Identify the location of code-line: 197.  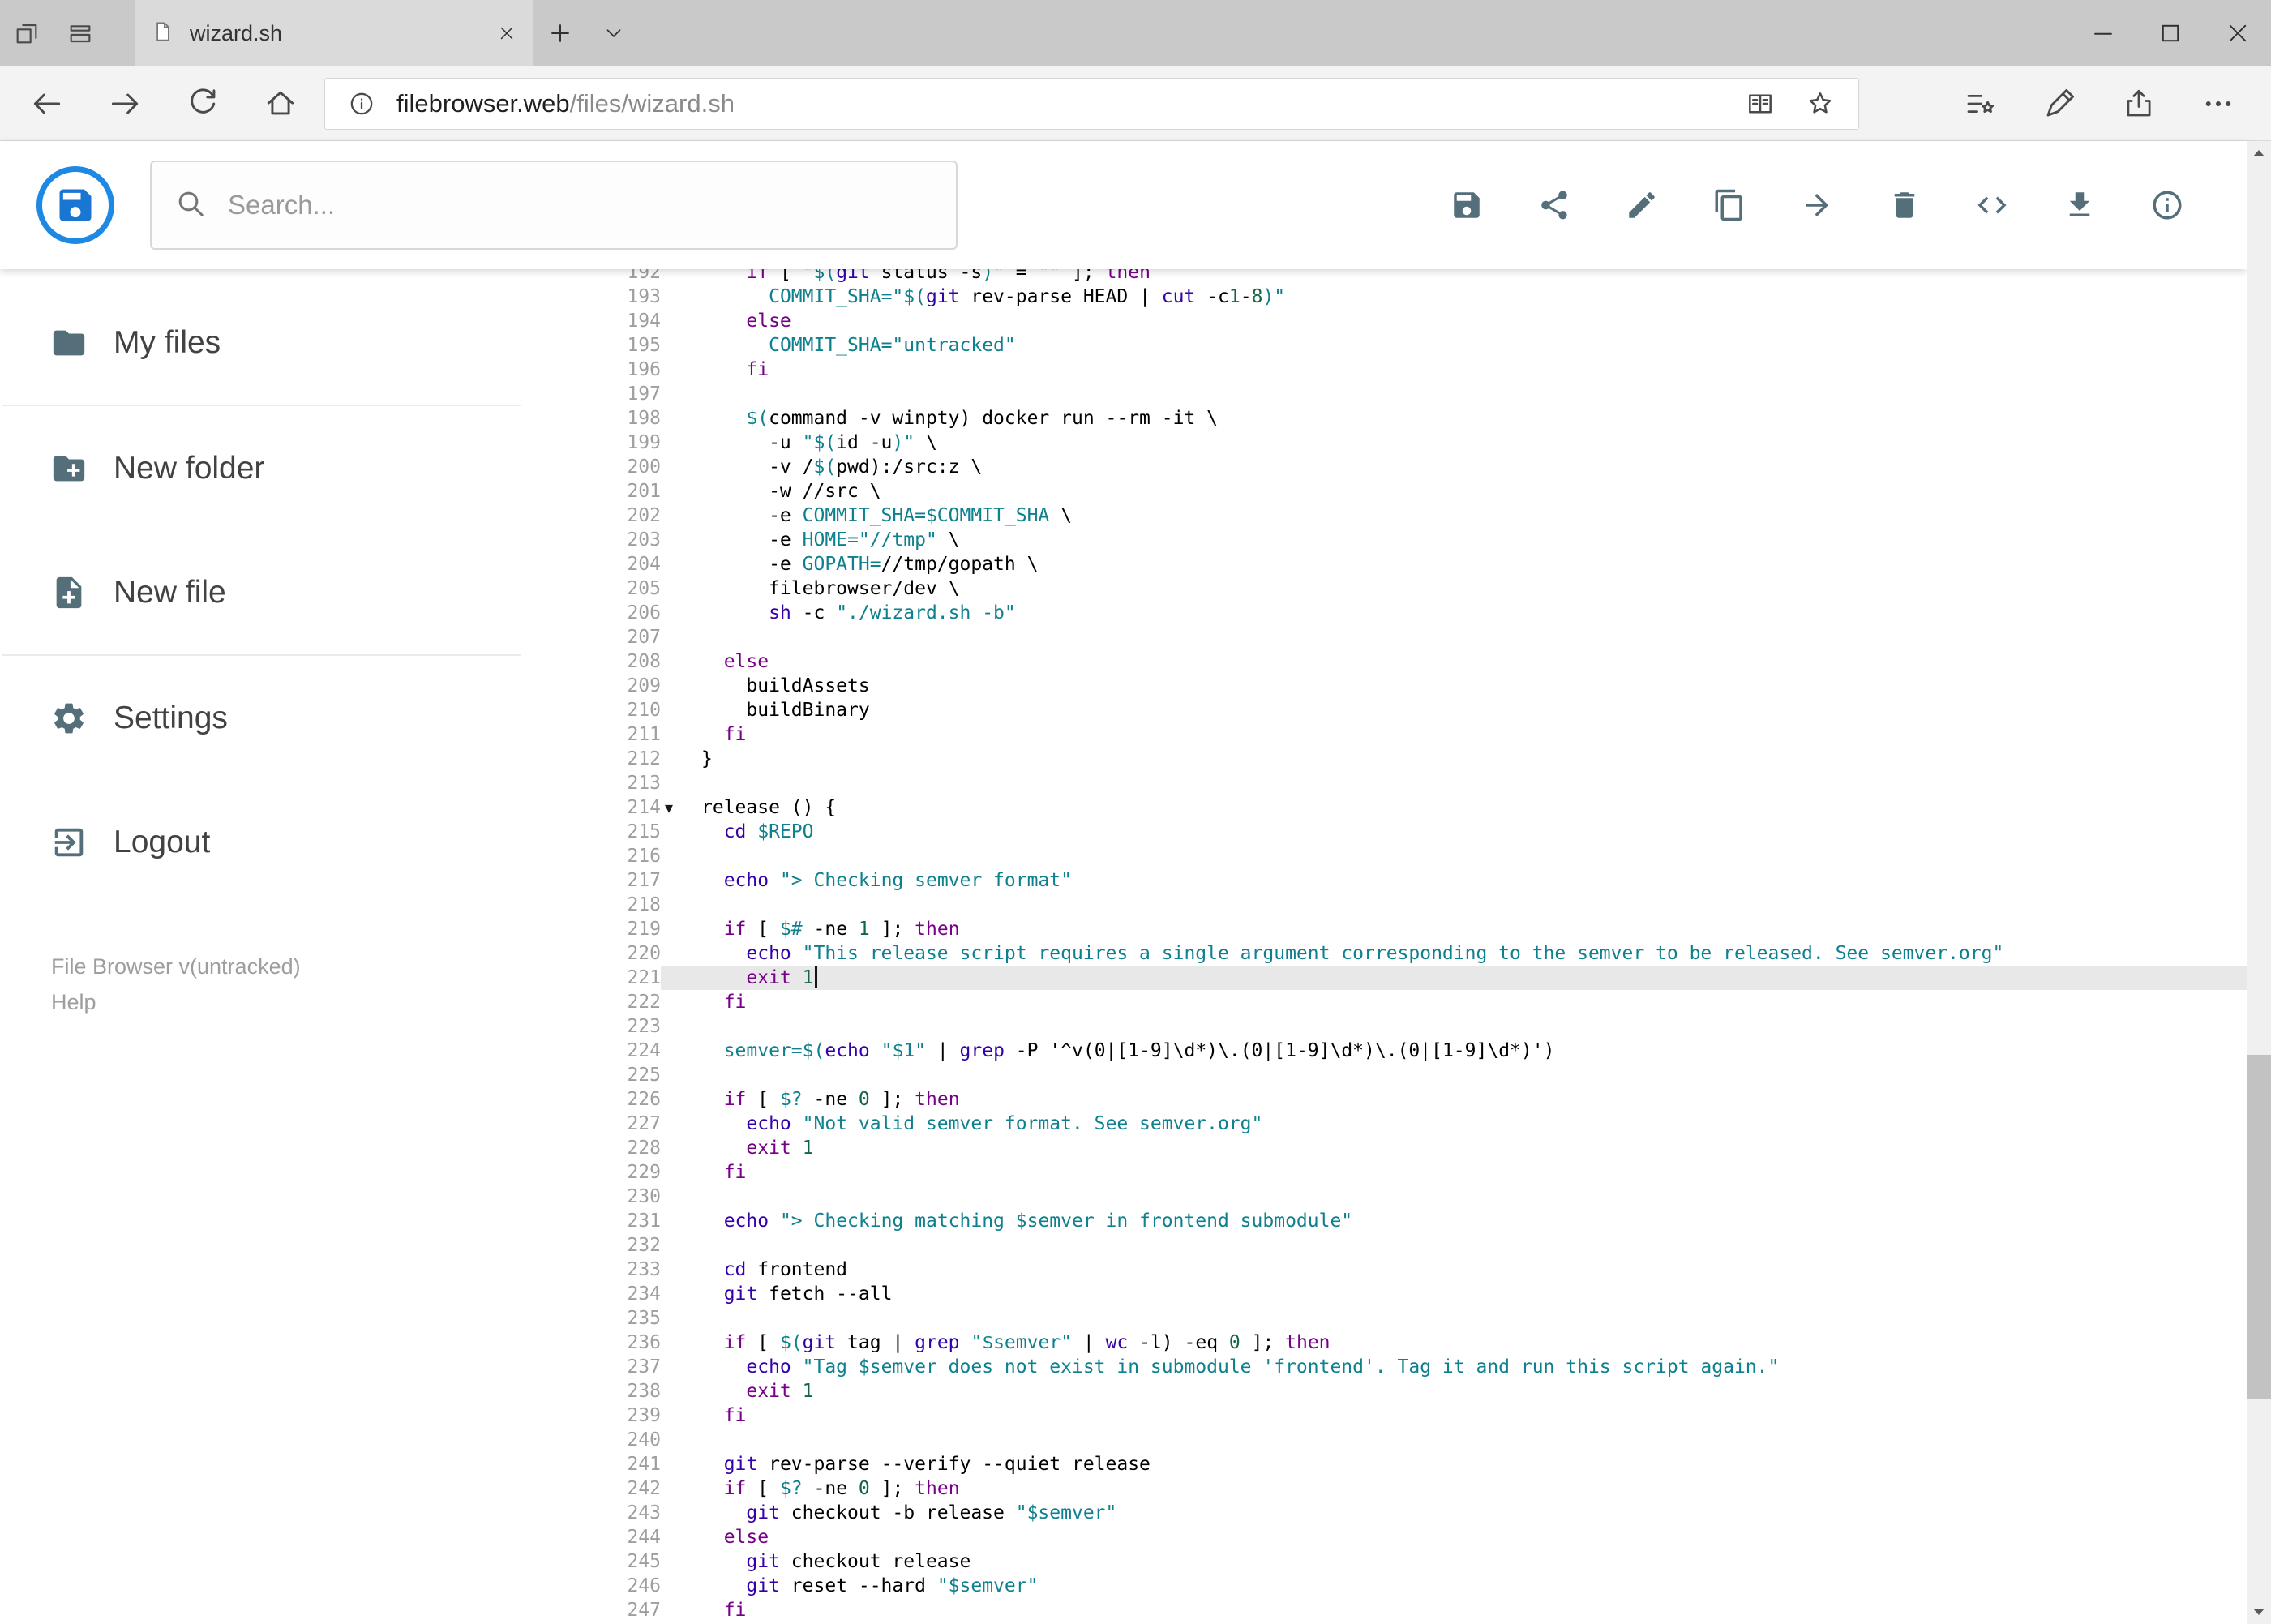
(1385, 394).